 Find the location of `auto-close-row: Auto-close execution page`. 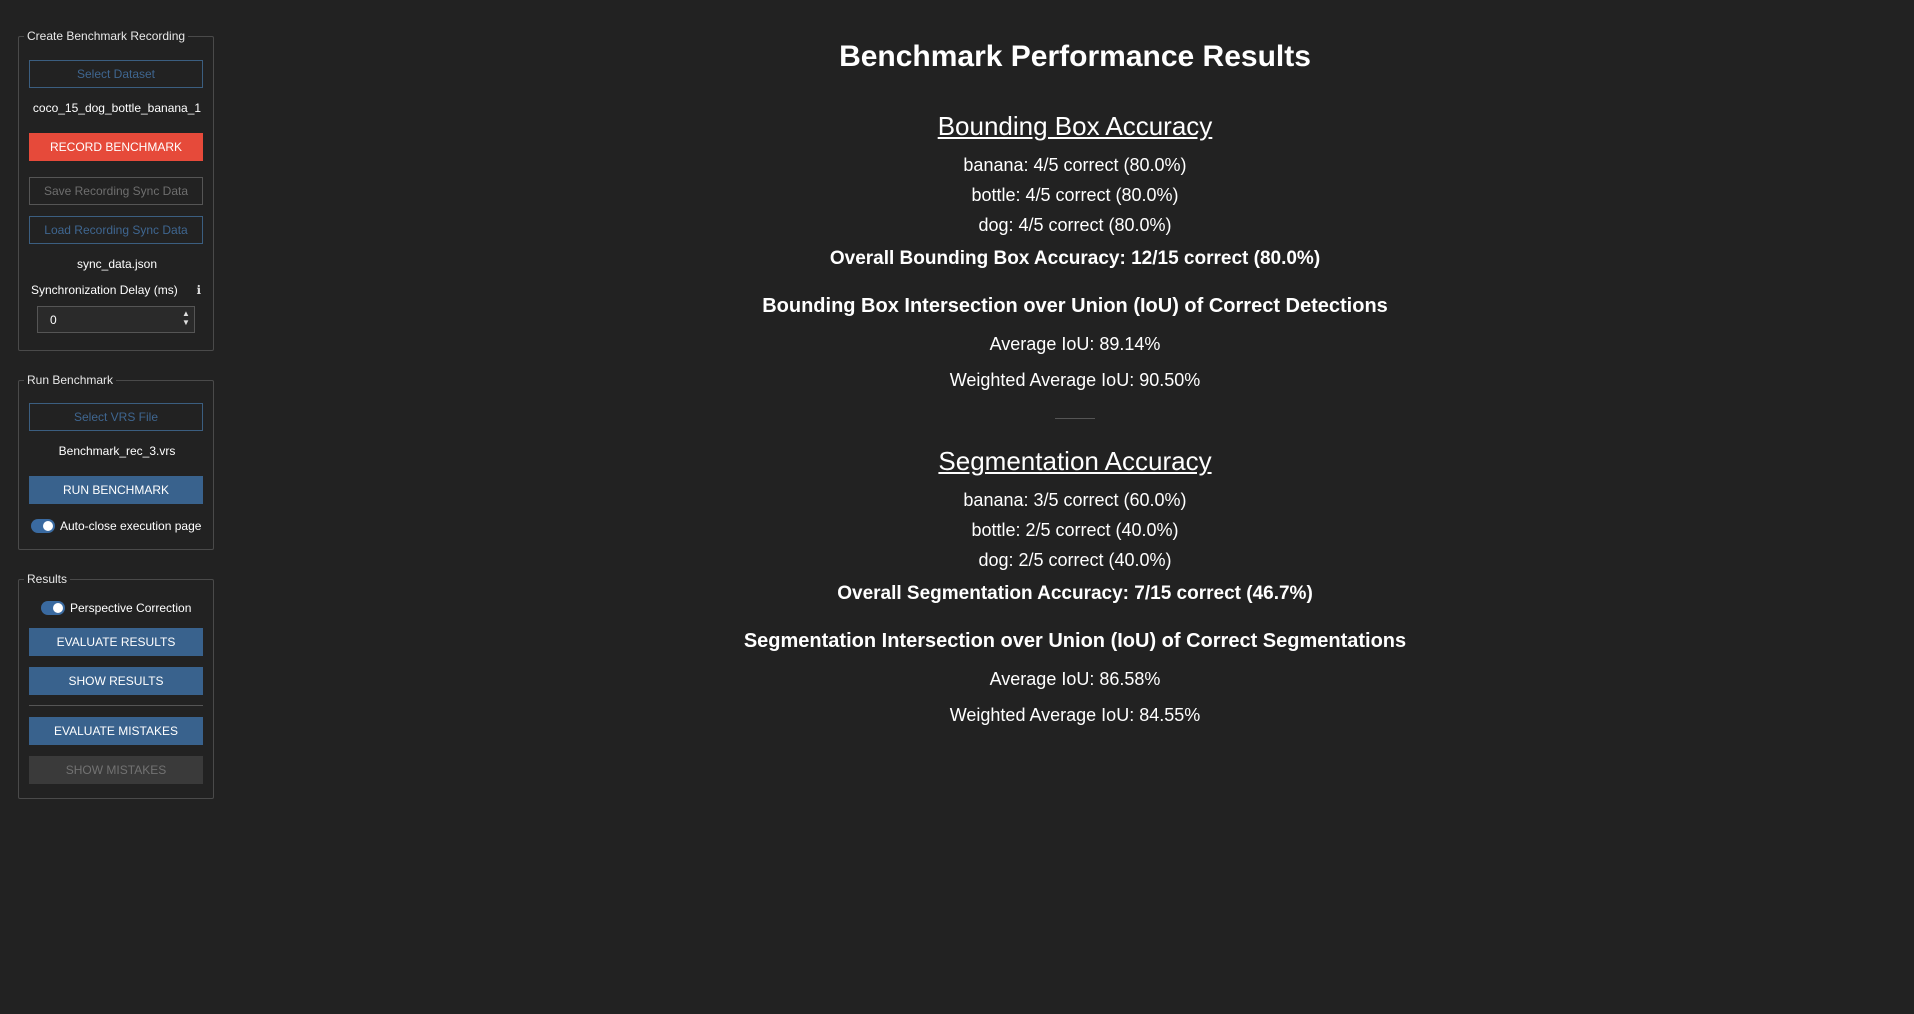

auto-close-row: Auto-close execution page is located at coordinates (116, 526).